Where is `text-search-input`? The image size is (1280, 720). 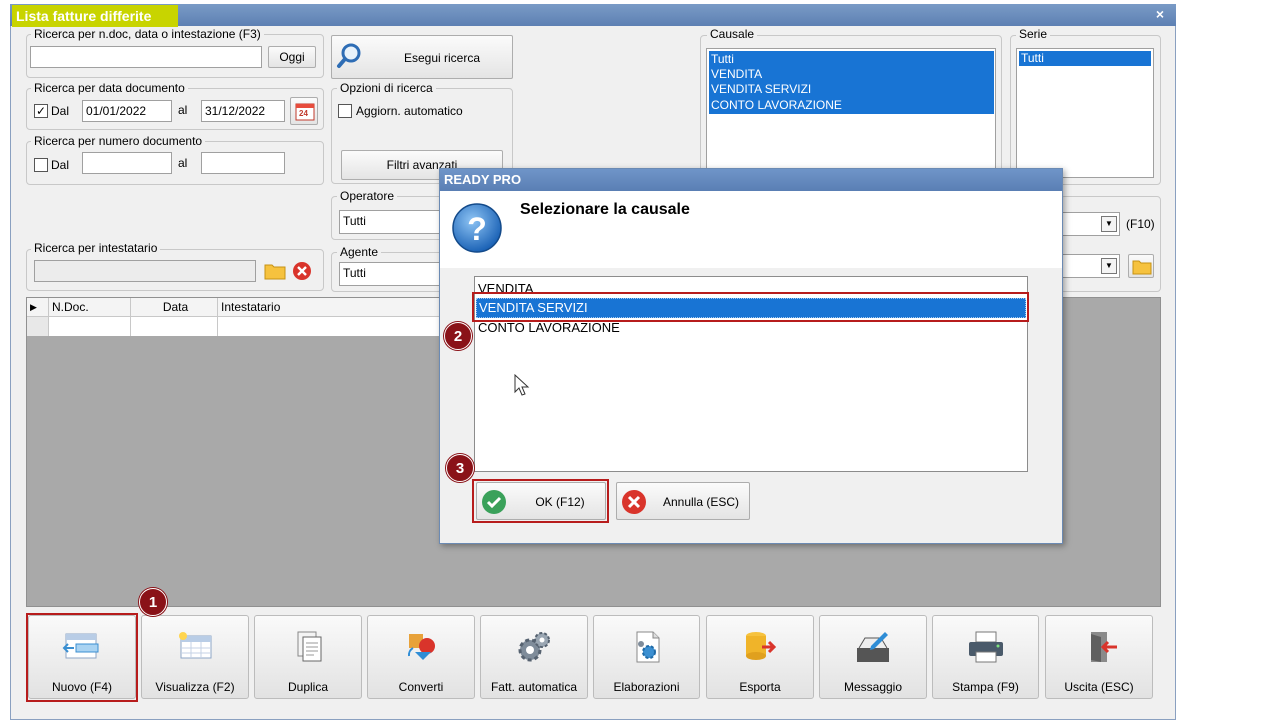 text-search-input is located at coordinates (146, 57).